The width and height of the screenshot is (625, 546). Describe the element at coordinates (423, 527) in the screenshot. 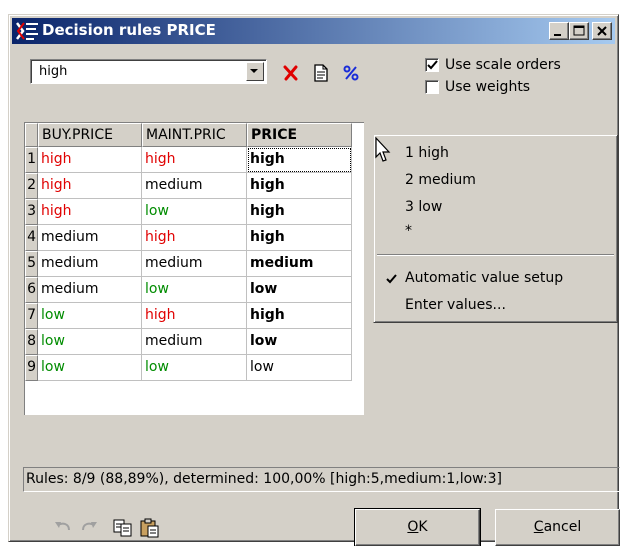

I see `ok-label: K` at that location.